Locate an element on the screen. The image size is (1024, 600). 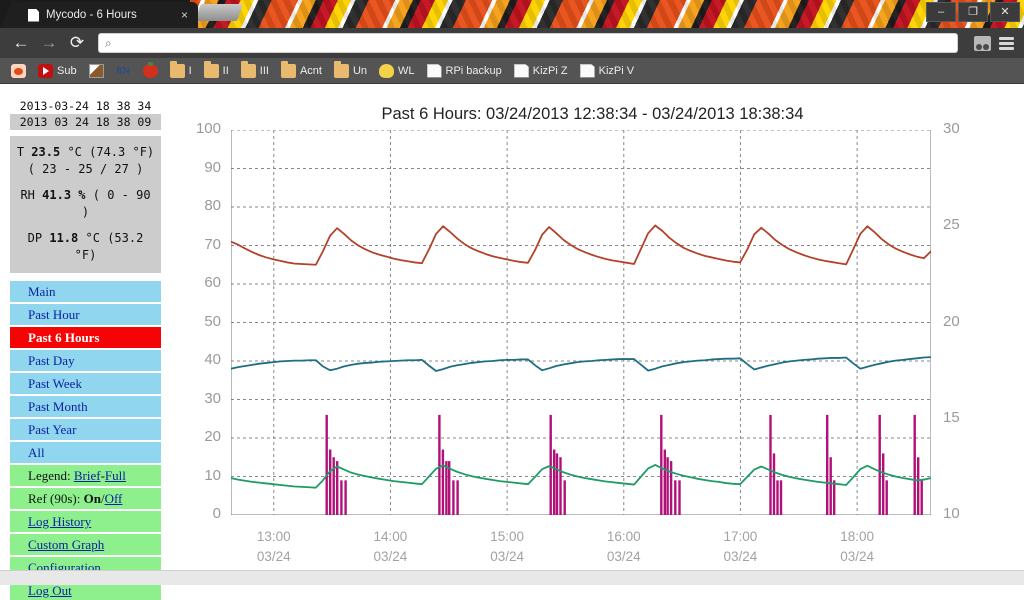
sidebar-item-past-week: Past Week is located at coordinates (85, 384).